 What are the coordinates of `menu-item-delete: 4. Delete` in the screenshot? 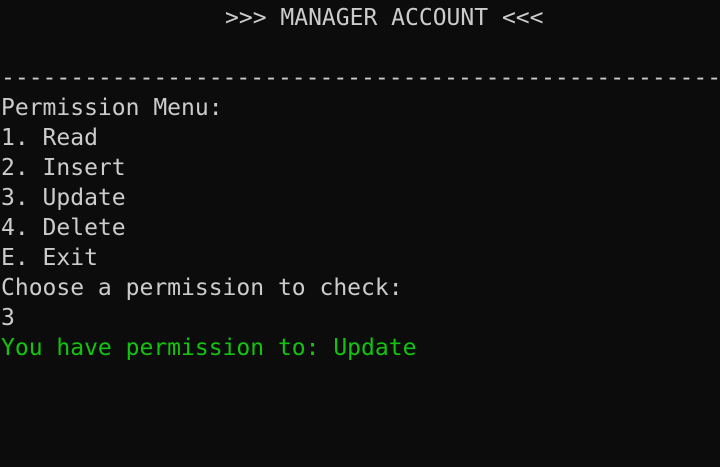 It's located at (63, 228).